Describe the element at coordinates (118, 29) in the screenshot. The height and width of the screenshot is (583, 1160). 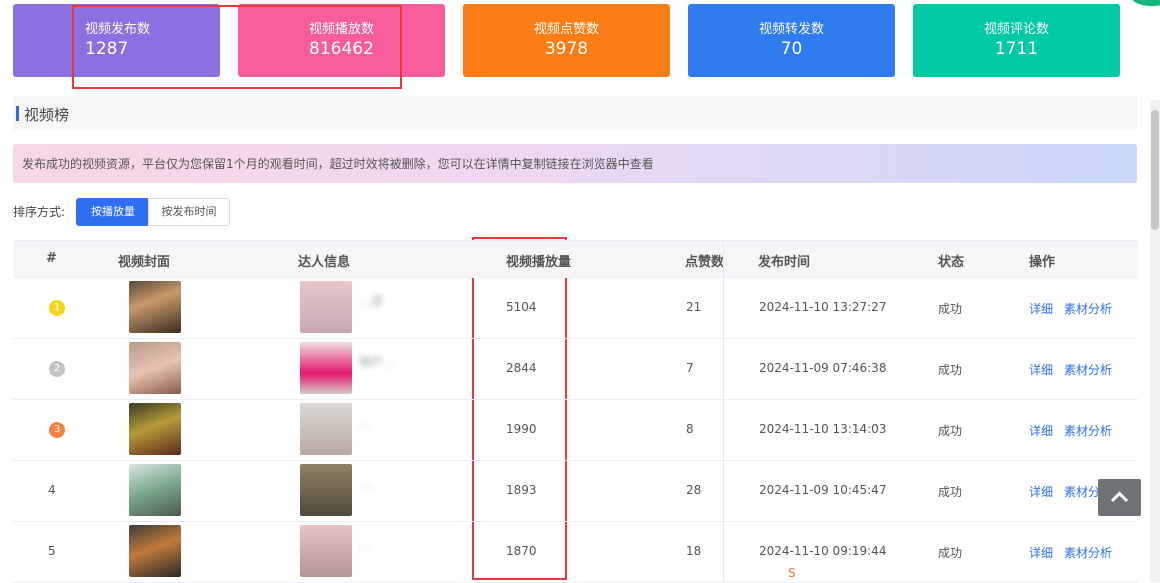
I see `stat-label: 视频发布数` at that location.